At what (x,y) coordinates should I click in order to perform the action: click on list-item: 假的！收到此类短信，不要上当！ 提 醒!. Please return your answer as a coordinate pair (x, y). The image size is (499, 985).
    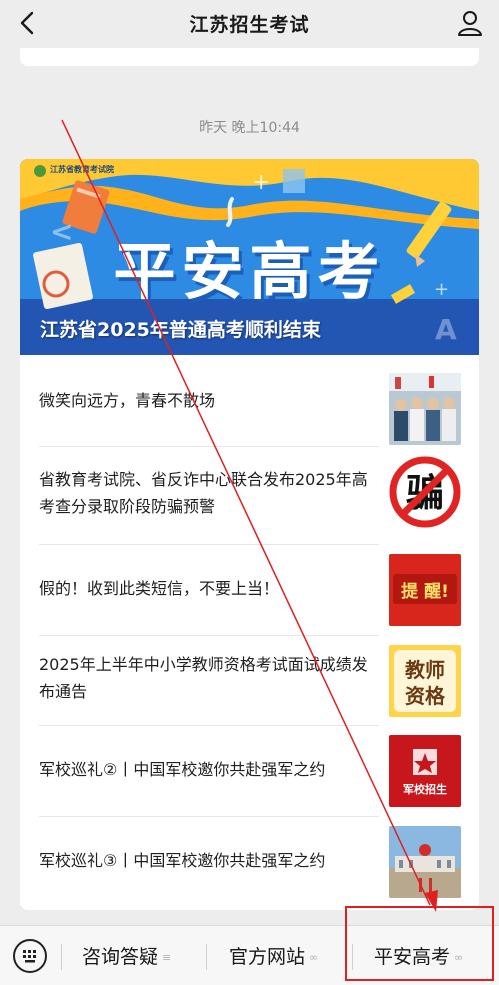
    Looking at the image, I should click on (249, 590).